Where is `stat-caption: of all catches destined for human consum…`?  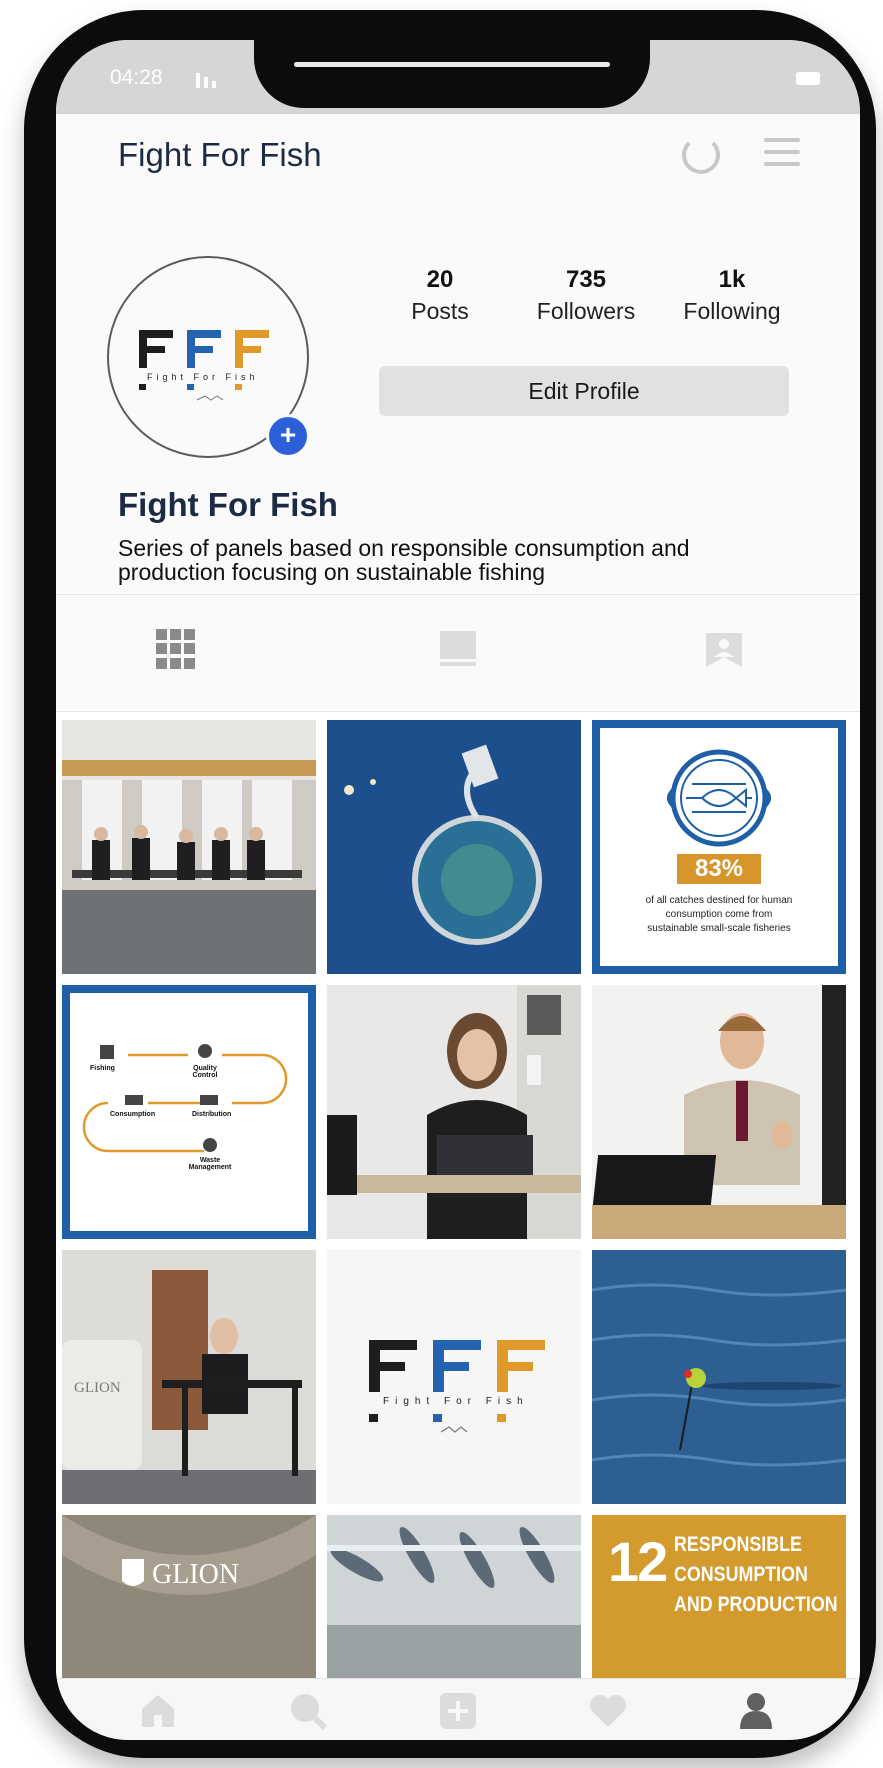
stat-caption: of all catches destined for human consum… is located at coordinates (719, 914).